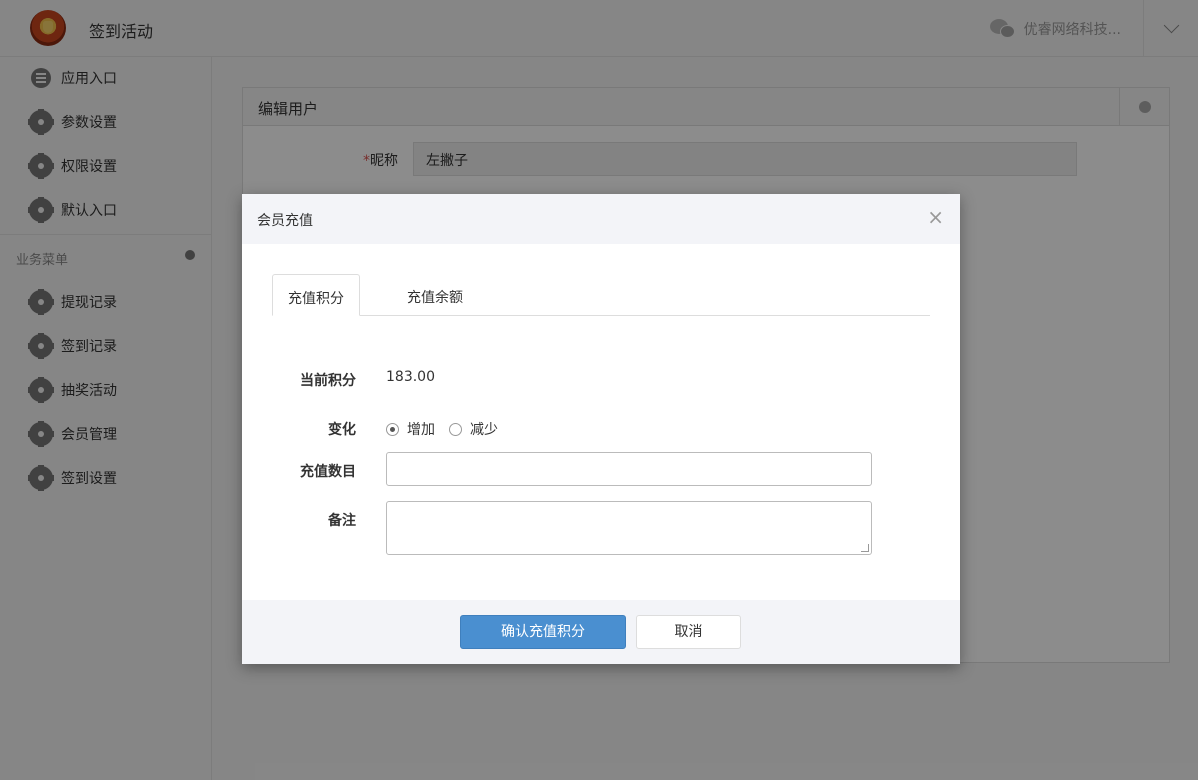 Image resolution: width=1198 pixels, height=780 pixels. I want to click on current-points-label: 当前积分, so click(328, 381).